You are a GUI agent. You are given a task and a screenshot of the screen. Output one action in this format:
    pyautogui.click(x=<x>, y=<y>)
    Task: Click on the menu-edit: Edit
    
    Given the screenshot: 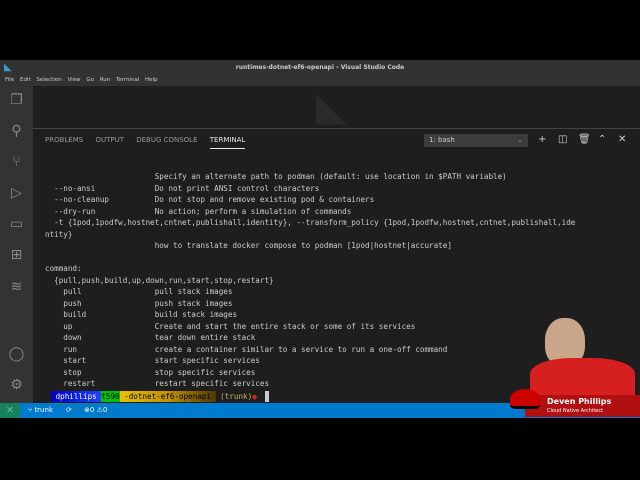 What is the action you would take?
    pyautogui.click(x=25, y=80)
    